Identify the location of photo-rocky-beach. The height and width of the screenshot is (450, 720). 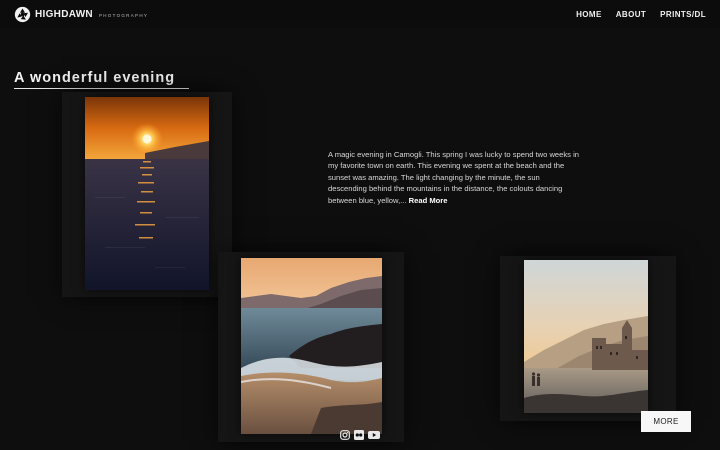
(311, 346).